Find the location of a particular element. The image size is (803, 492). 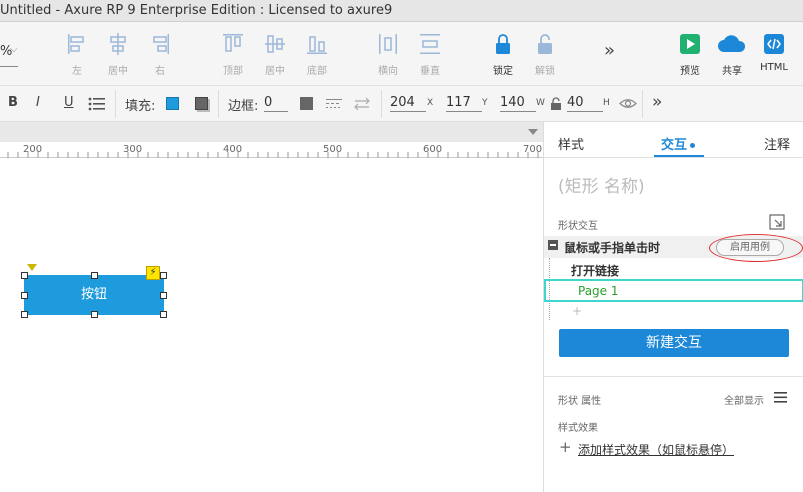

y-input: 117 is located at coordinates (464, 103).